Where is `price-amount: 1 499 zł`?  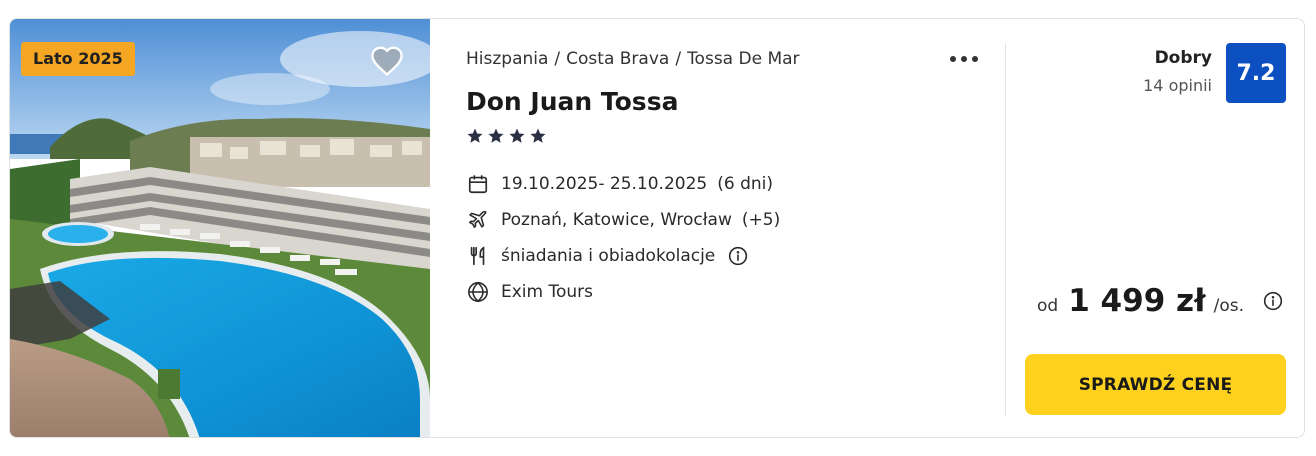
price-amount: 1 499 zł is located at coordinates (1137, 301).